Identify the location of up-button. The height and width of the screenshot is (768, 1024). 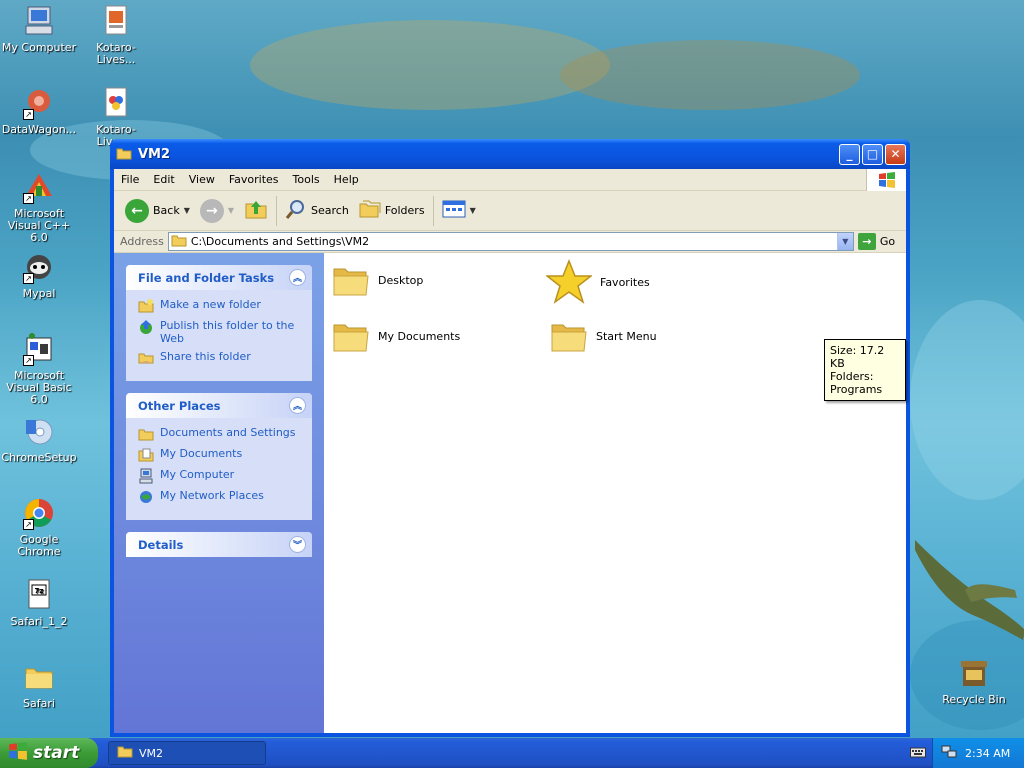
(256, 211).